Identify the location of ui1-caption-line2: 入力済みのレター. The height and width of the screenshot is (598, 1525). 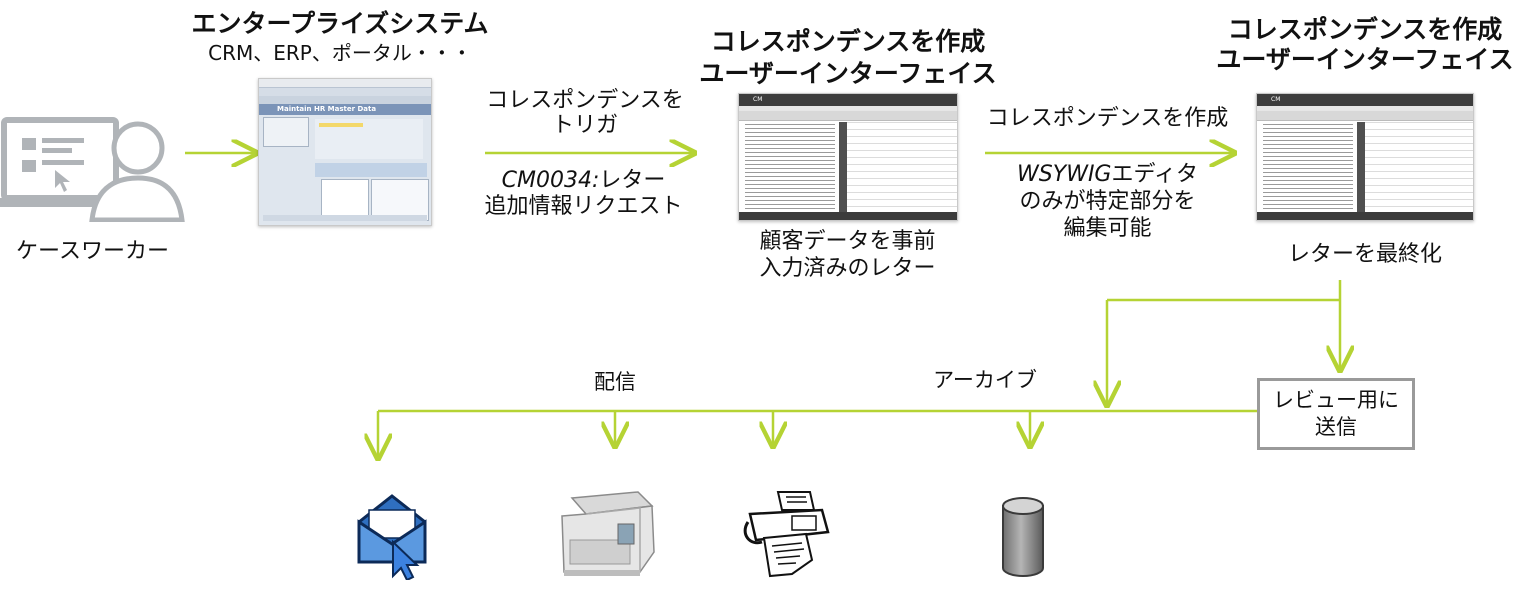
(847, 268).